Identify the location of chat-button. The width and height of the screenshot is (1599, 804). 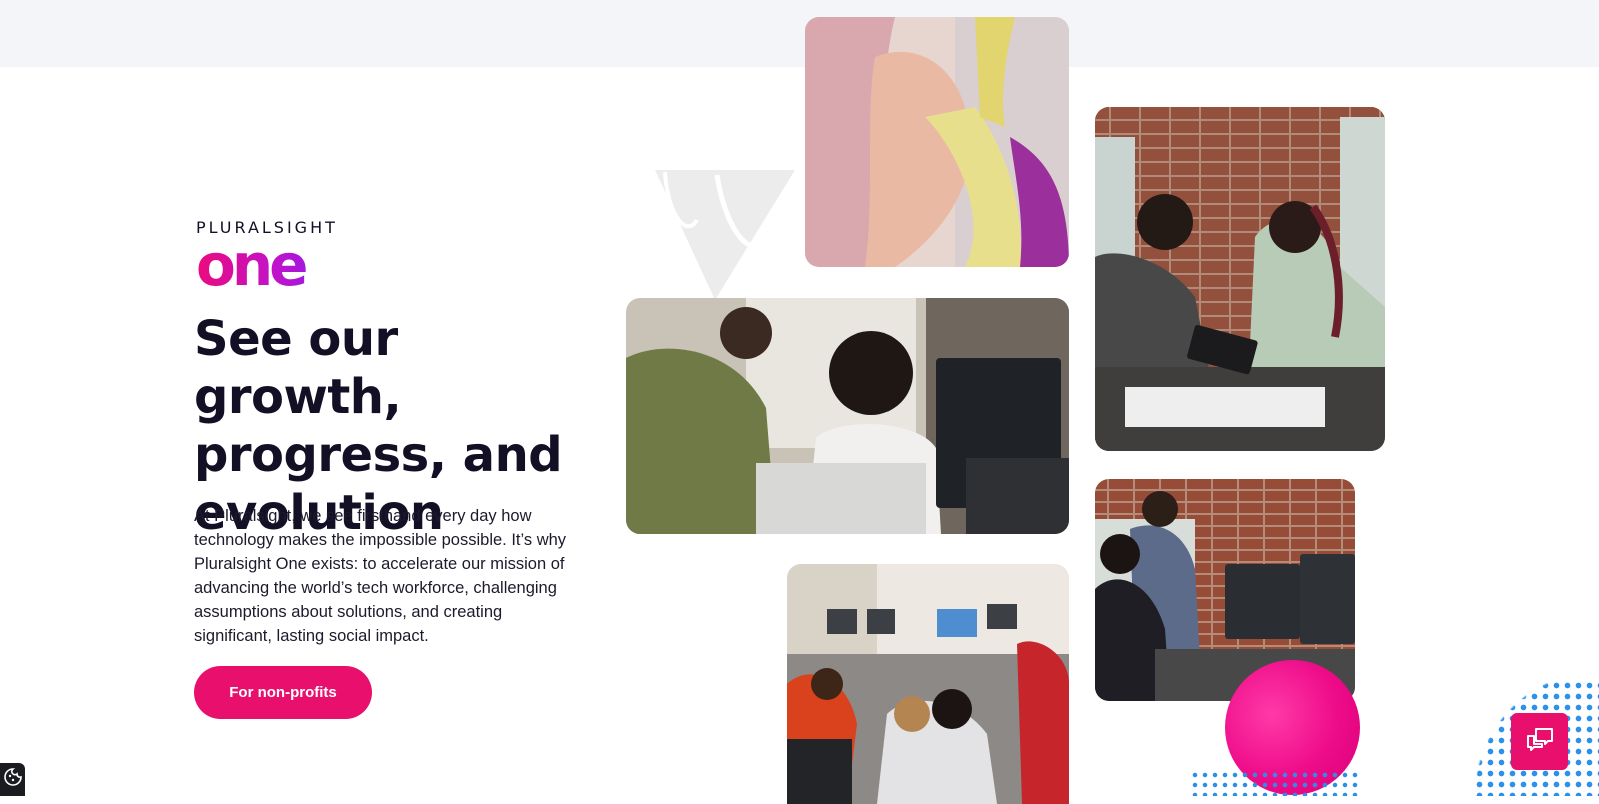
(1539, 741).